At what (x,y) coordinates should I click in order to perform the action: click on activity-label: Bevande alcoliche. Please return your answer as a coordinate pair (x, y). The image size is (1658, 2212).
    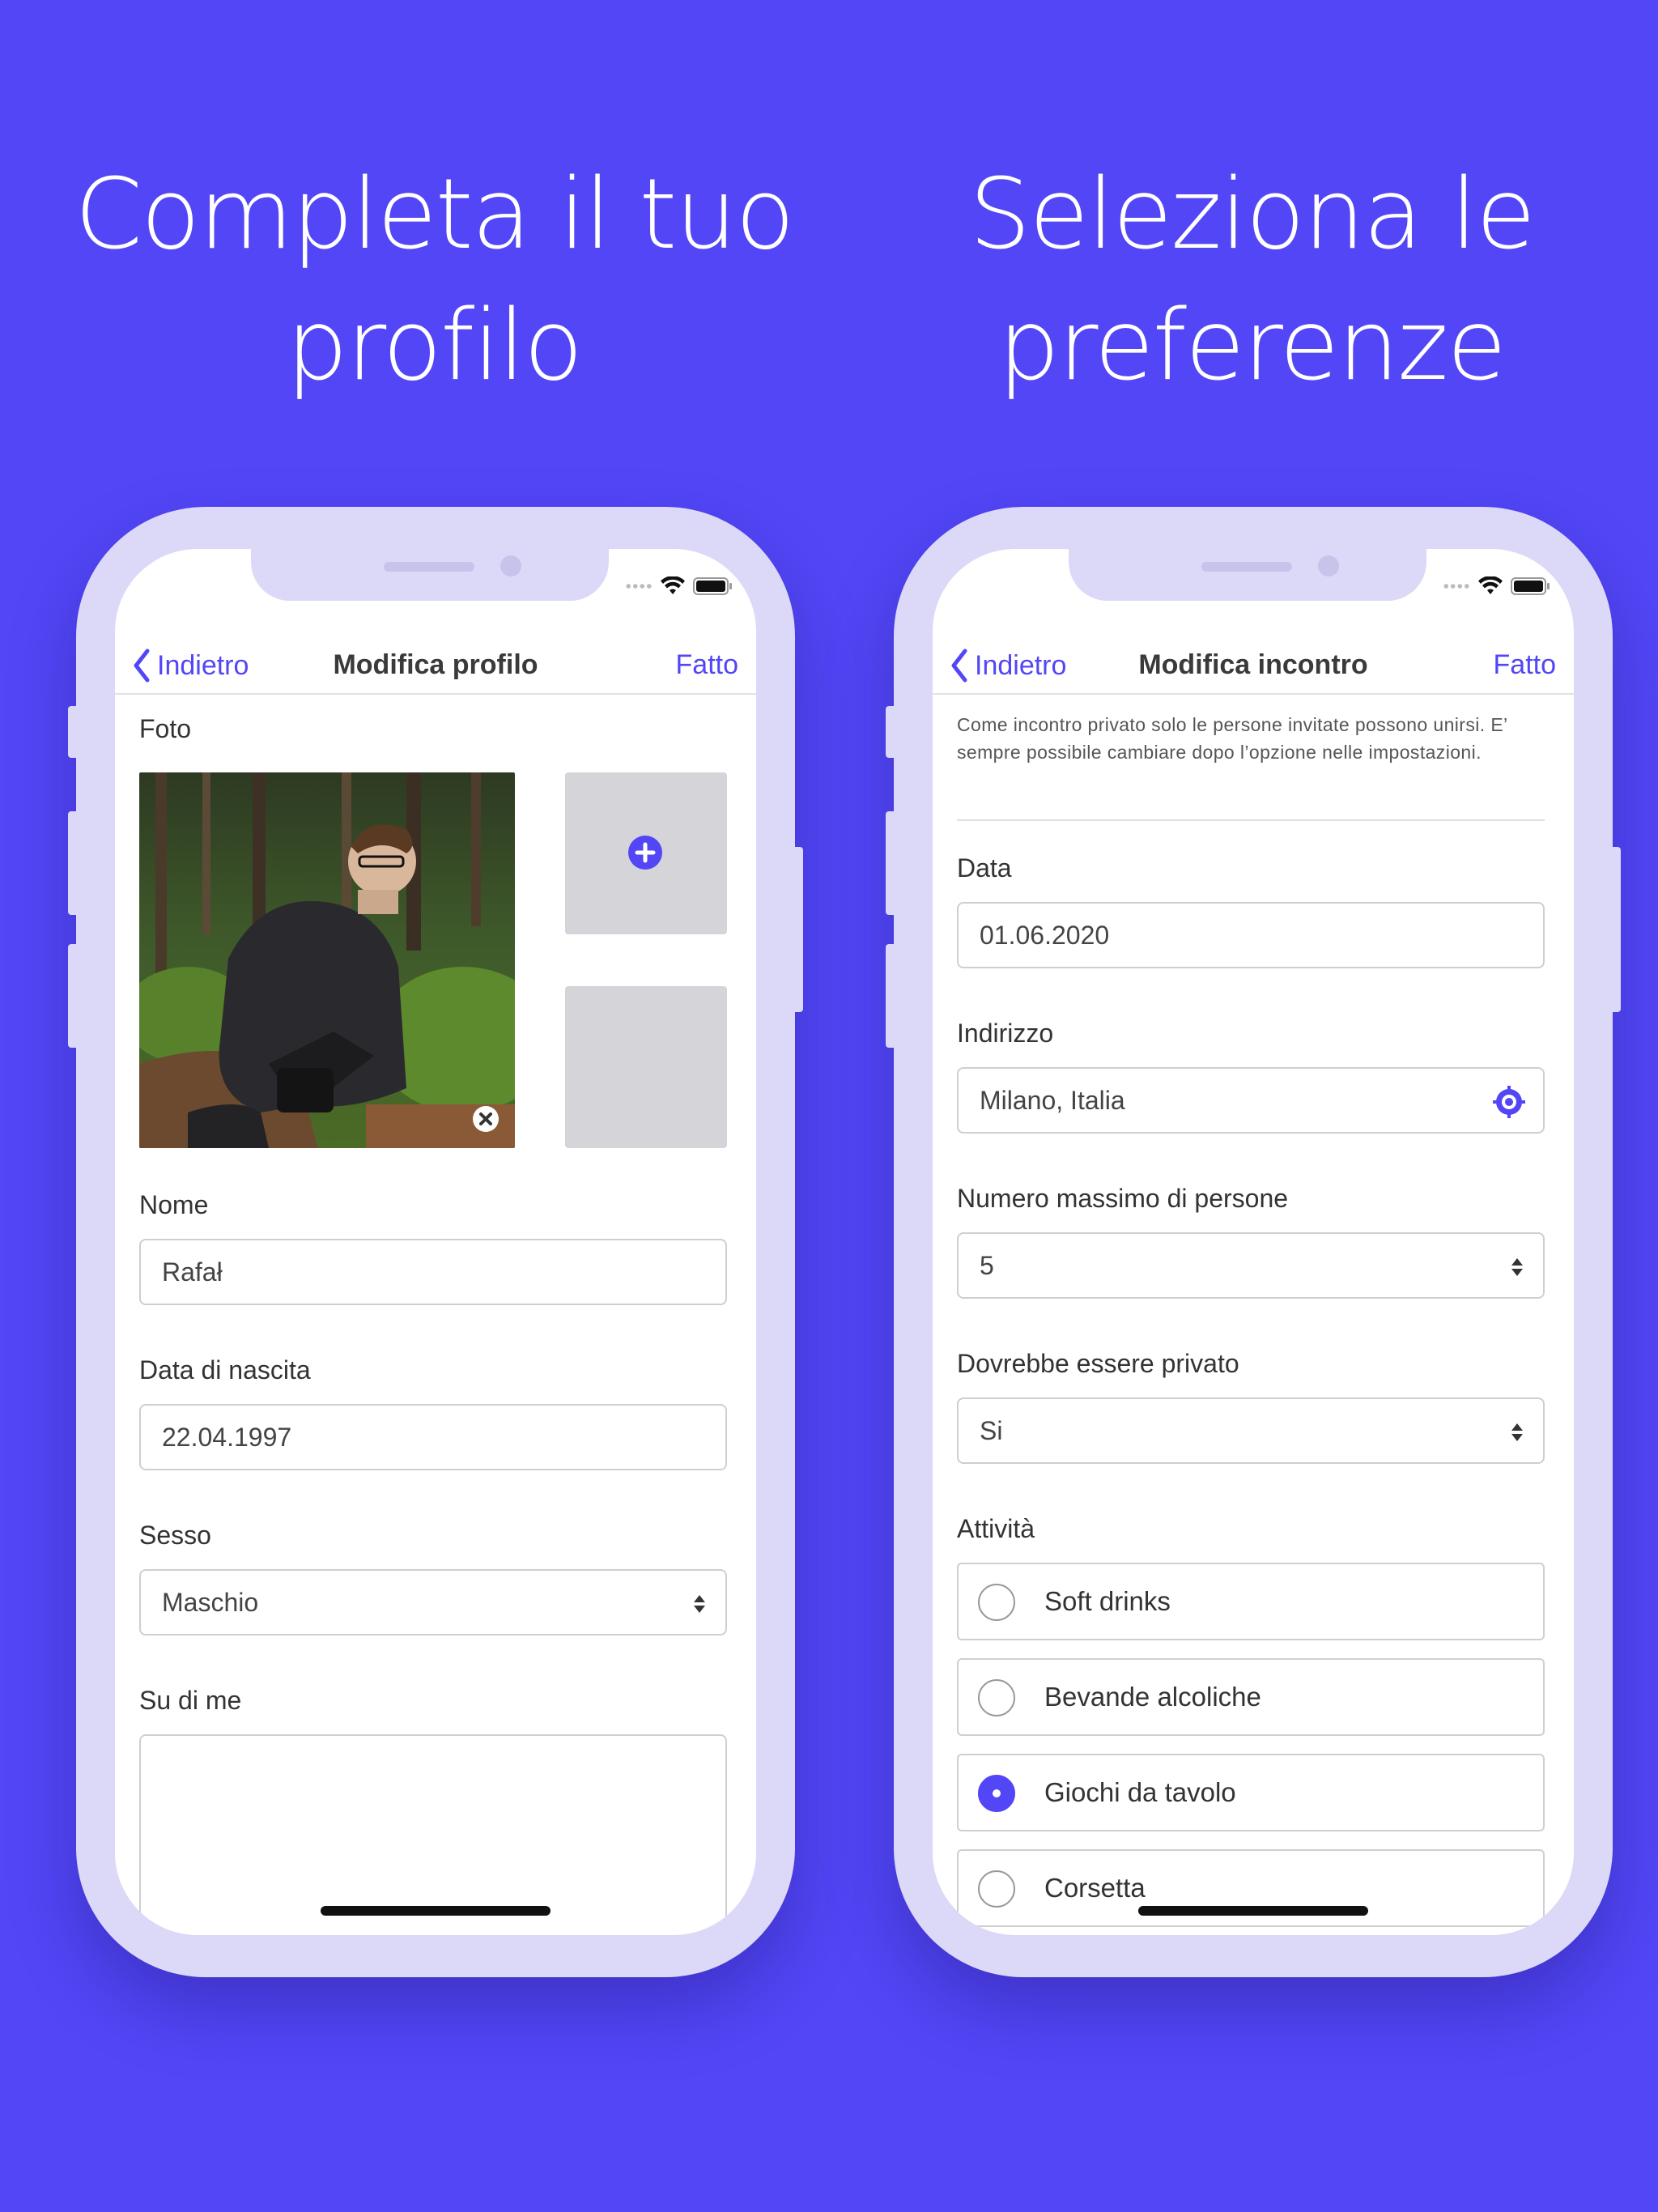
    Looking at the image, I should click on (1152, 1697).